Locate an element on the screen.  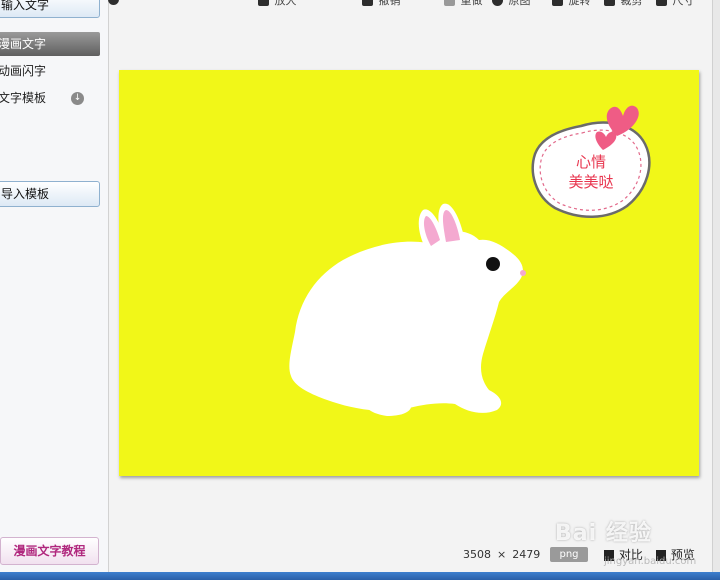
undo-button: 撤销 is located at coordinates (381, 3).